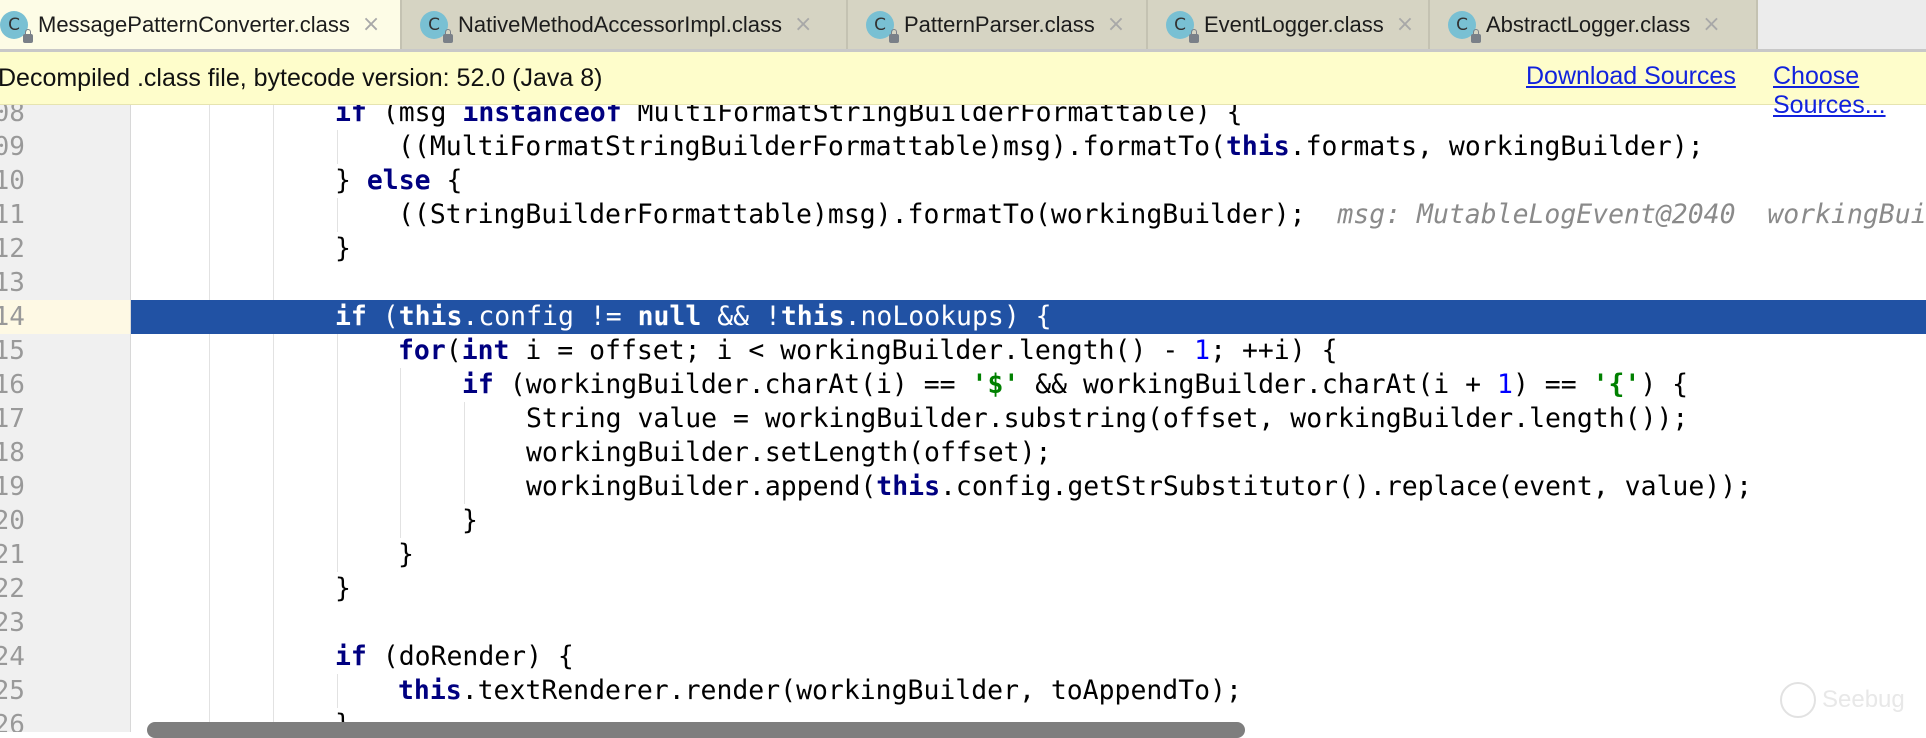 Image resolution: width=1926 pixels, height=738 pixels. Describe the element at coordinates (963, 657) in the screenshot. I see `code-line: 124 if (doRender) {` at that location.